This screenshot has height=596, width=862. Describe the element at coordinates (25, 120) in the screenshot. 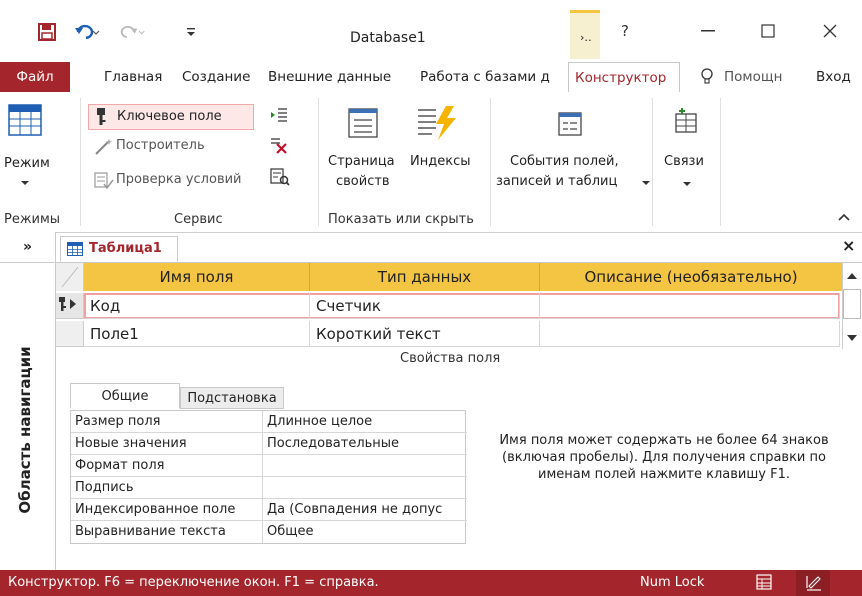

I see `view-icon` at that location.